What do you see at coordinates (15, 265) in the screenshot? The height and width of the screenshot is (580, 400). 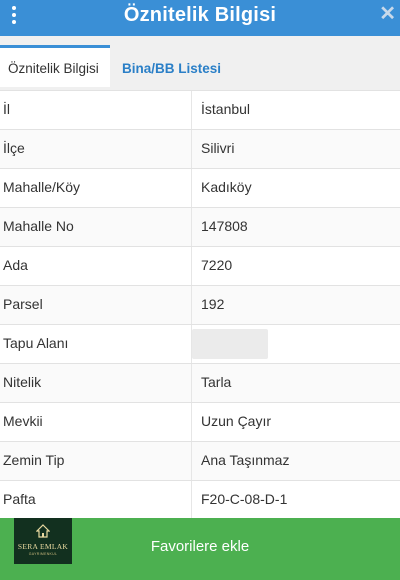 I see `row-label: Ada` at bounding box center [15, 265].